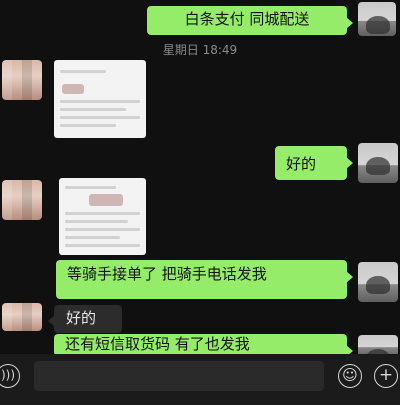 Image resolution: width=400 pixels, height=405 pixels. I want to click on message-bubble-outgoing: 还有短信取货码 有了也发我, so click(203, 345).